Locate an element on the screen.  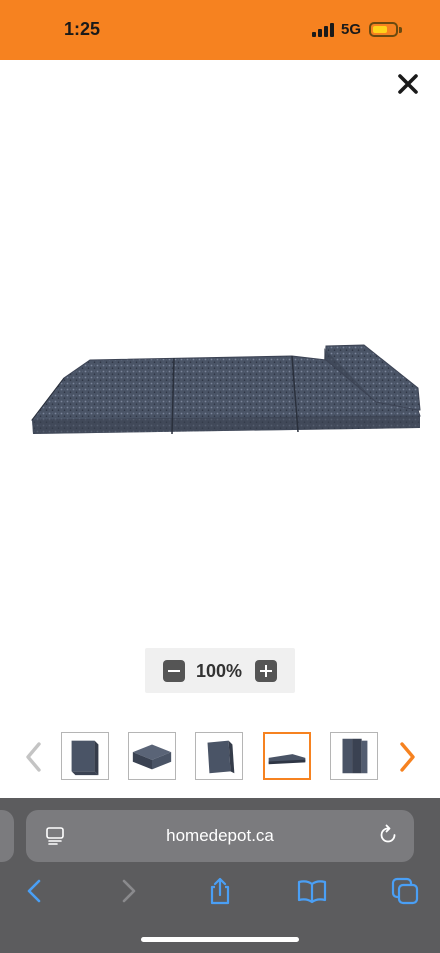
thumbnails-prev-button is located at coordinates (33, 757).